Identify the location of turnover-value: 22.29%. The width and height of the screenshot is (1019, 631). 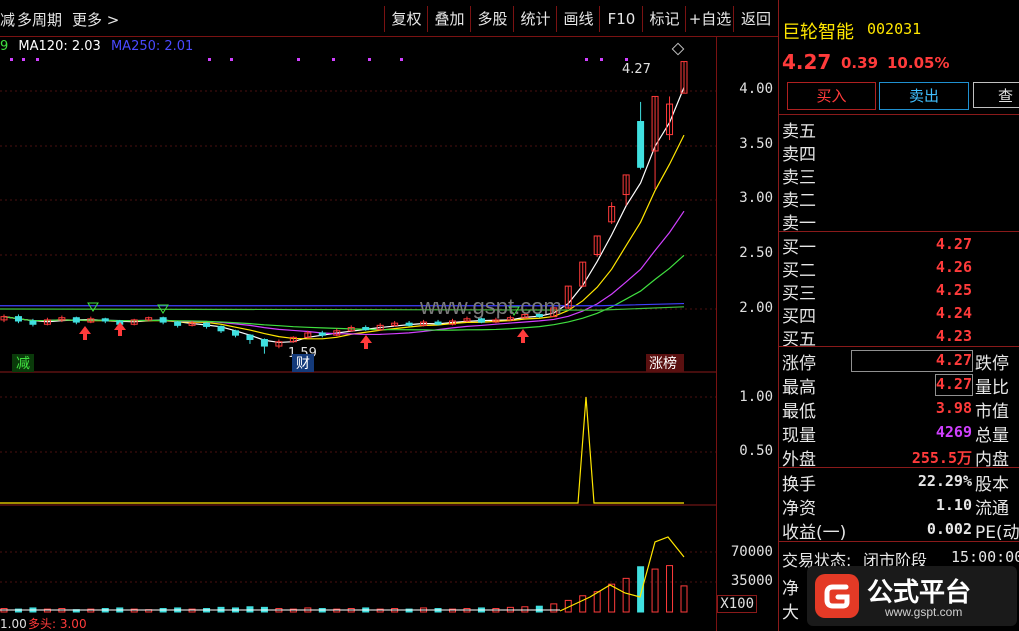
(944, 481).